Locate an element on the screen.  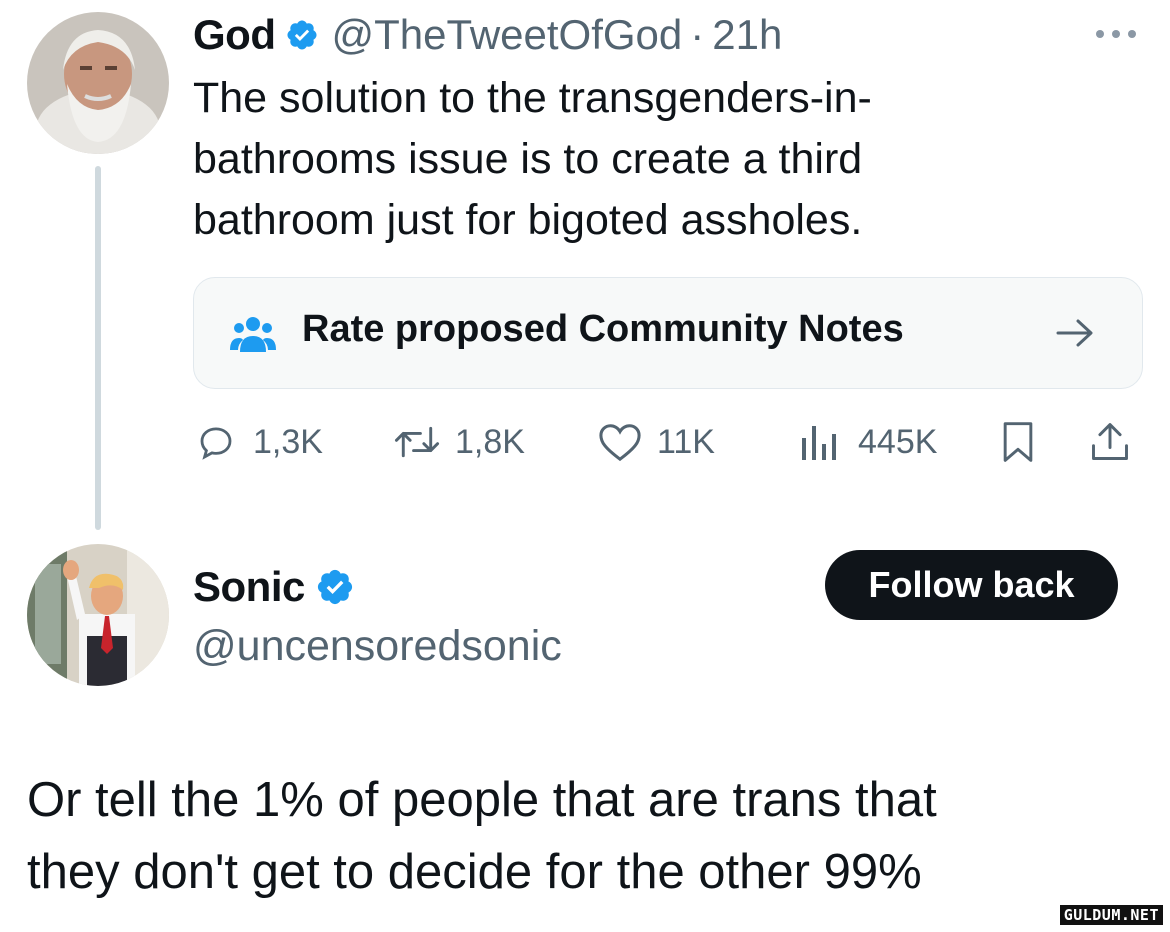
share-button is located at coordinates (1110, 442).